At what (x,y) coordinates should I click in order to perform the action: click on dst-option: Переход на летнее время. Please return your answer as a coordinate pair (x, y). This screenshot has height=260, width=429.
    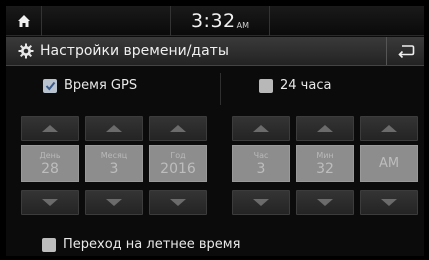
    Looking at the image, I should click on (141, 244).